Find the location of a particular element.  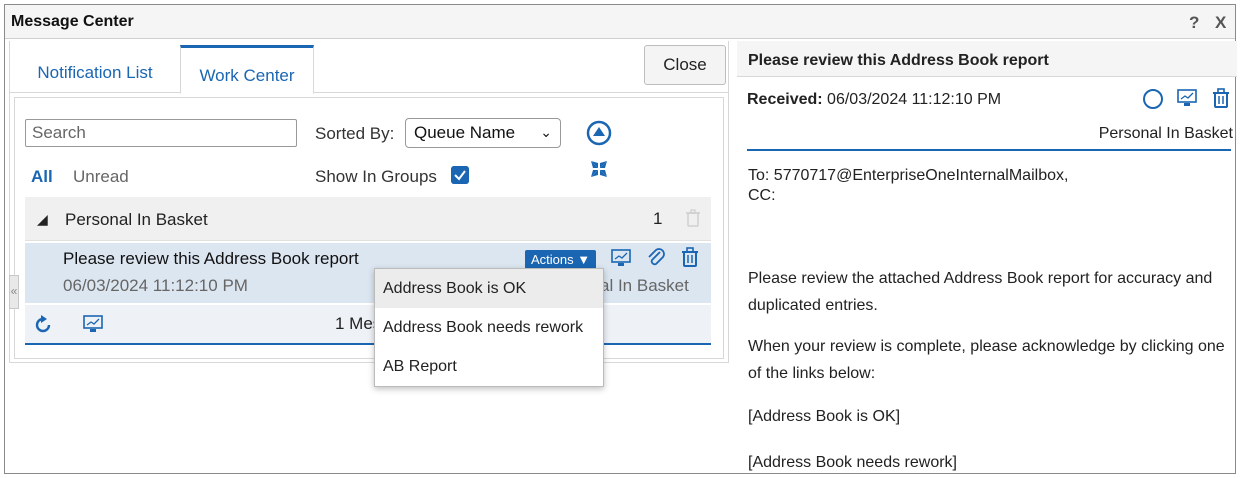

group-title: Personal In Basket is located at coordinates (136, 219).